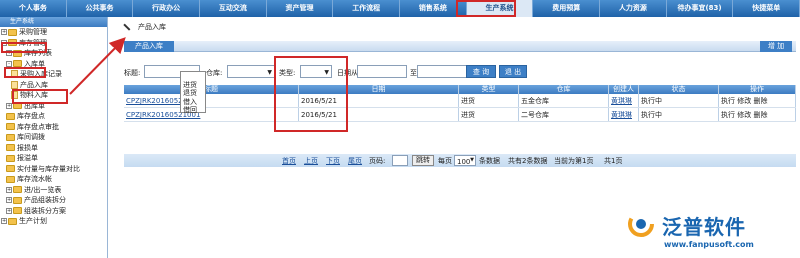 This screenshot has height=258, width=800. Describe the element at coordinates (311, 161) in the screenshot. I see `prev-page-link: 上页` at that location.